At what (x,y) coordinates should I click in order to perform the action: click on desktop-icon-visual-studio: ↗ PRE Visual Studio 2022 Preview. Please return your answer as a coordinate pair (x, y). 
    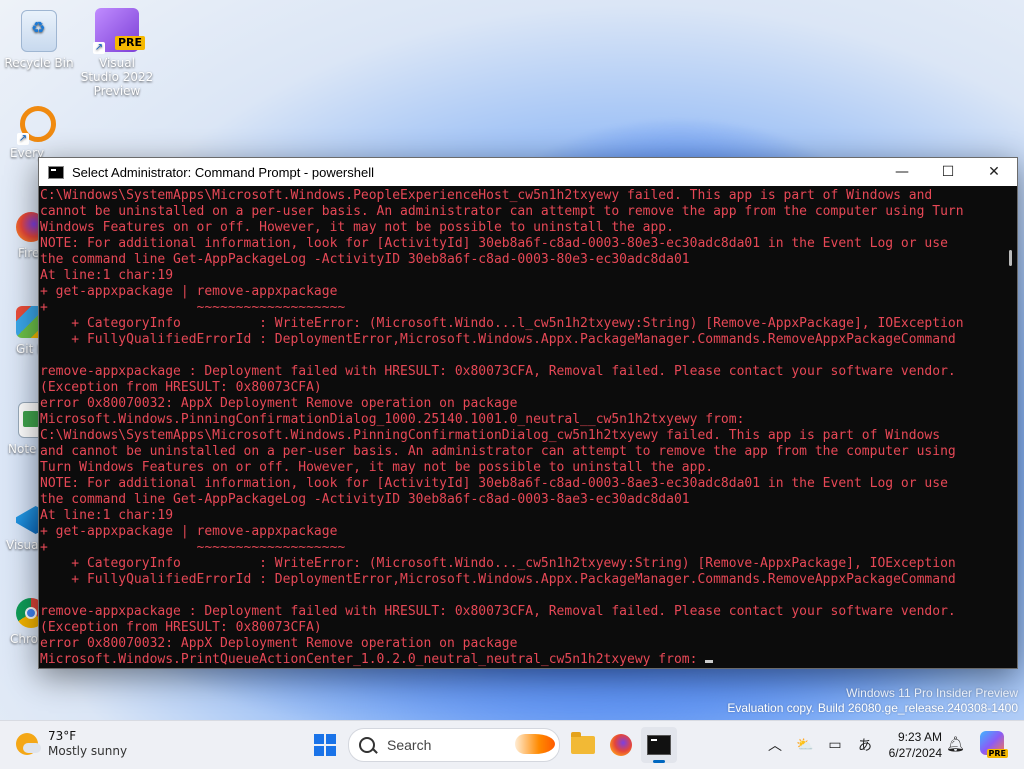
    Looking at the image, I should click on (117, 53).